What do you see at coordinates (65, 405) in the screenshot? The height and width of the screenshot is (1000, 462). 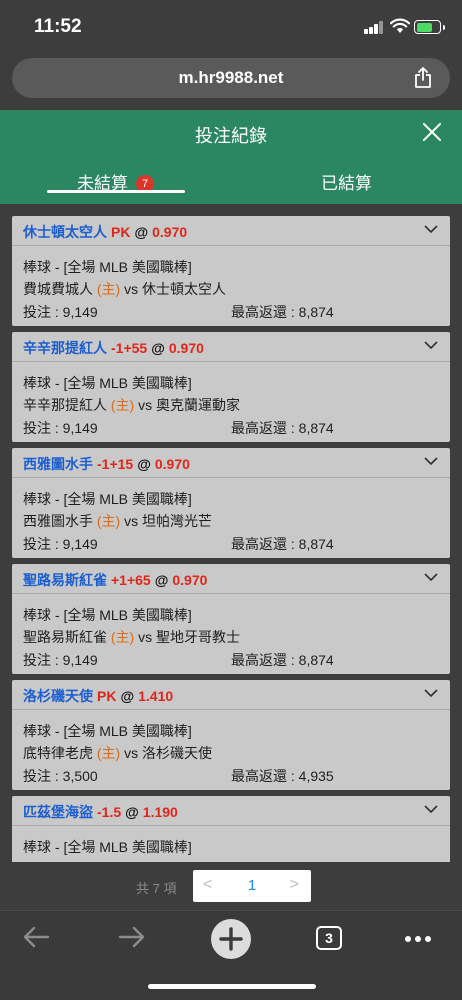 I see `home-team: 辛辛那提紅人` at bounding box center [65, 405].